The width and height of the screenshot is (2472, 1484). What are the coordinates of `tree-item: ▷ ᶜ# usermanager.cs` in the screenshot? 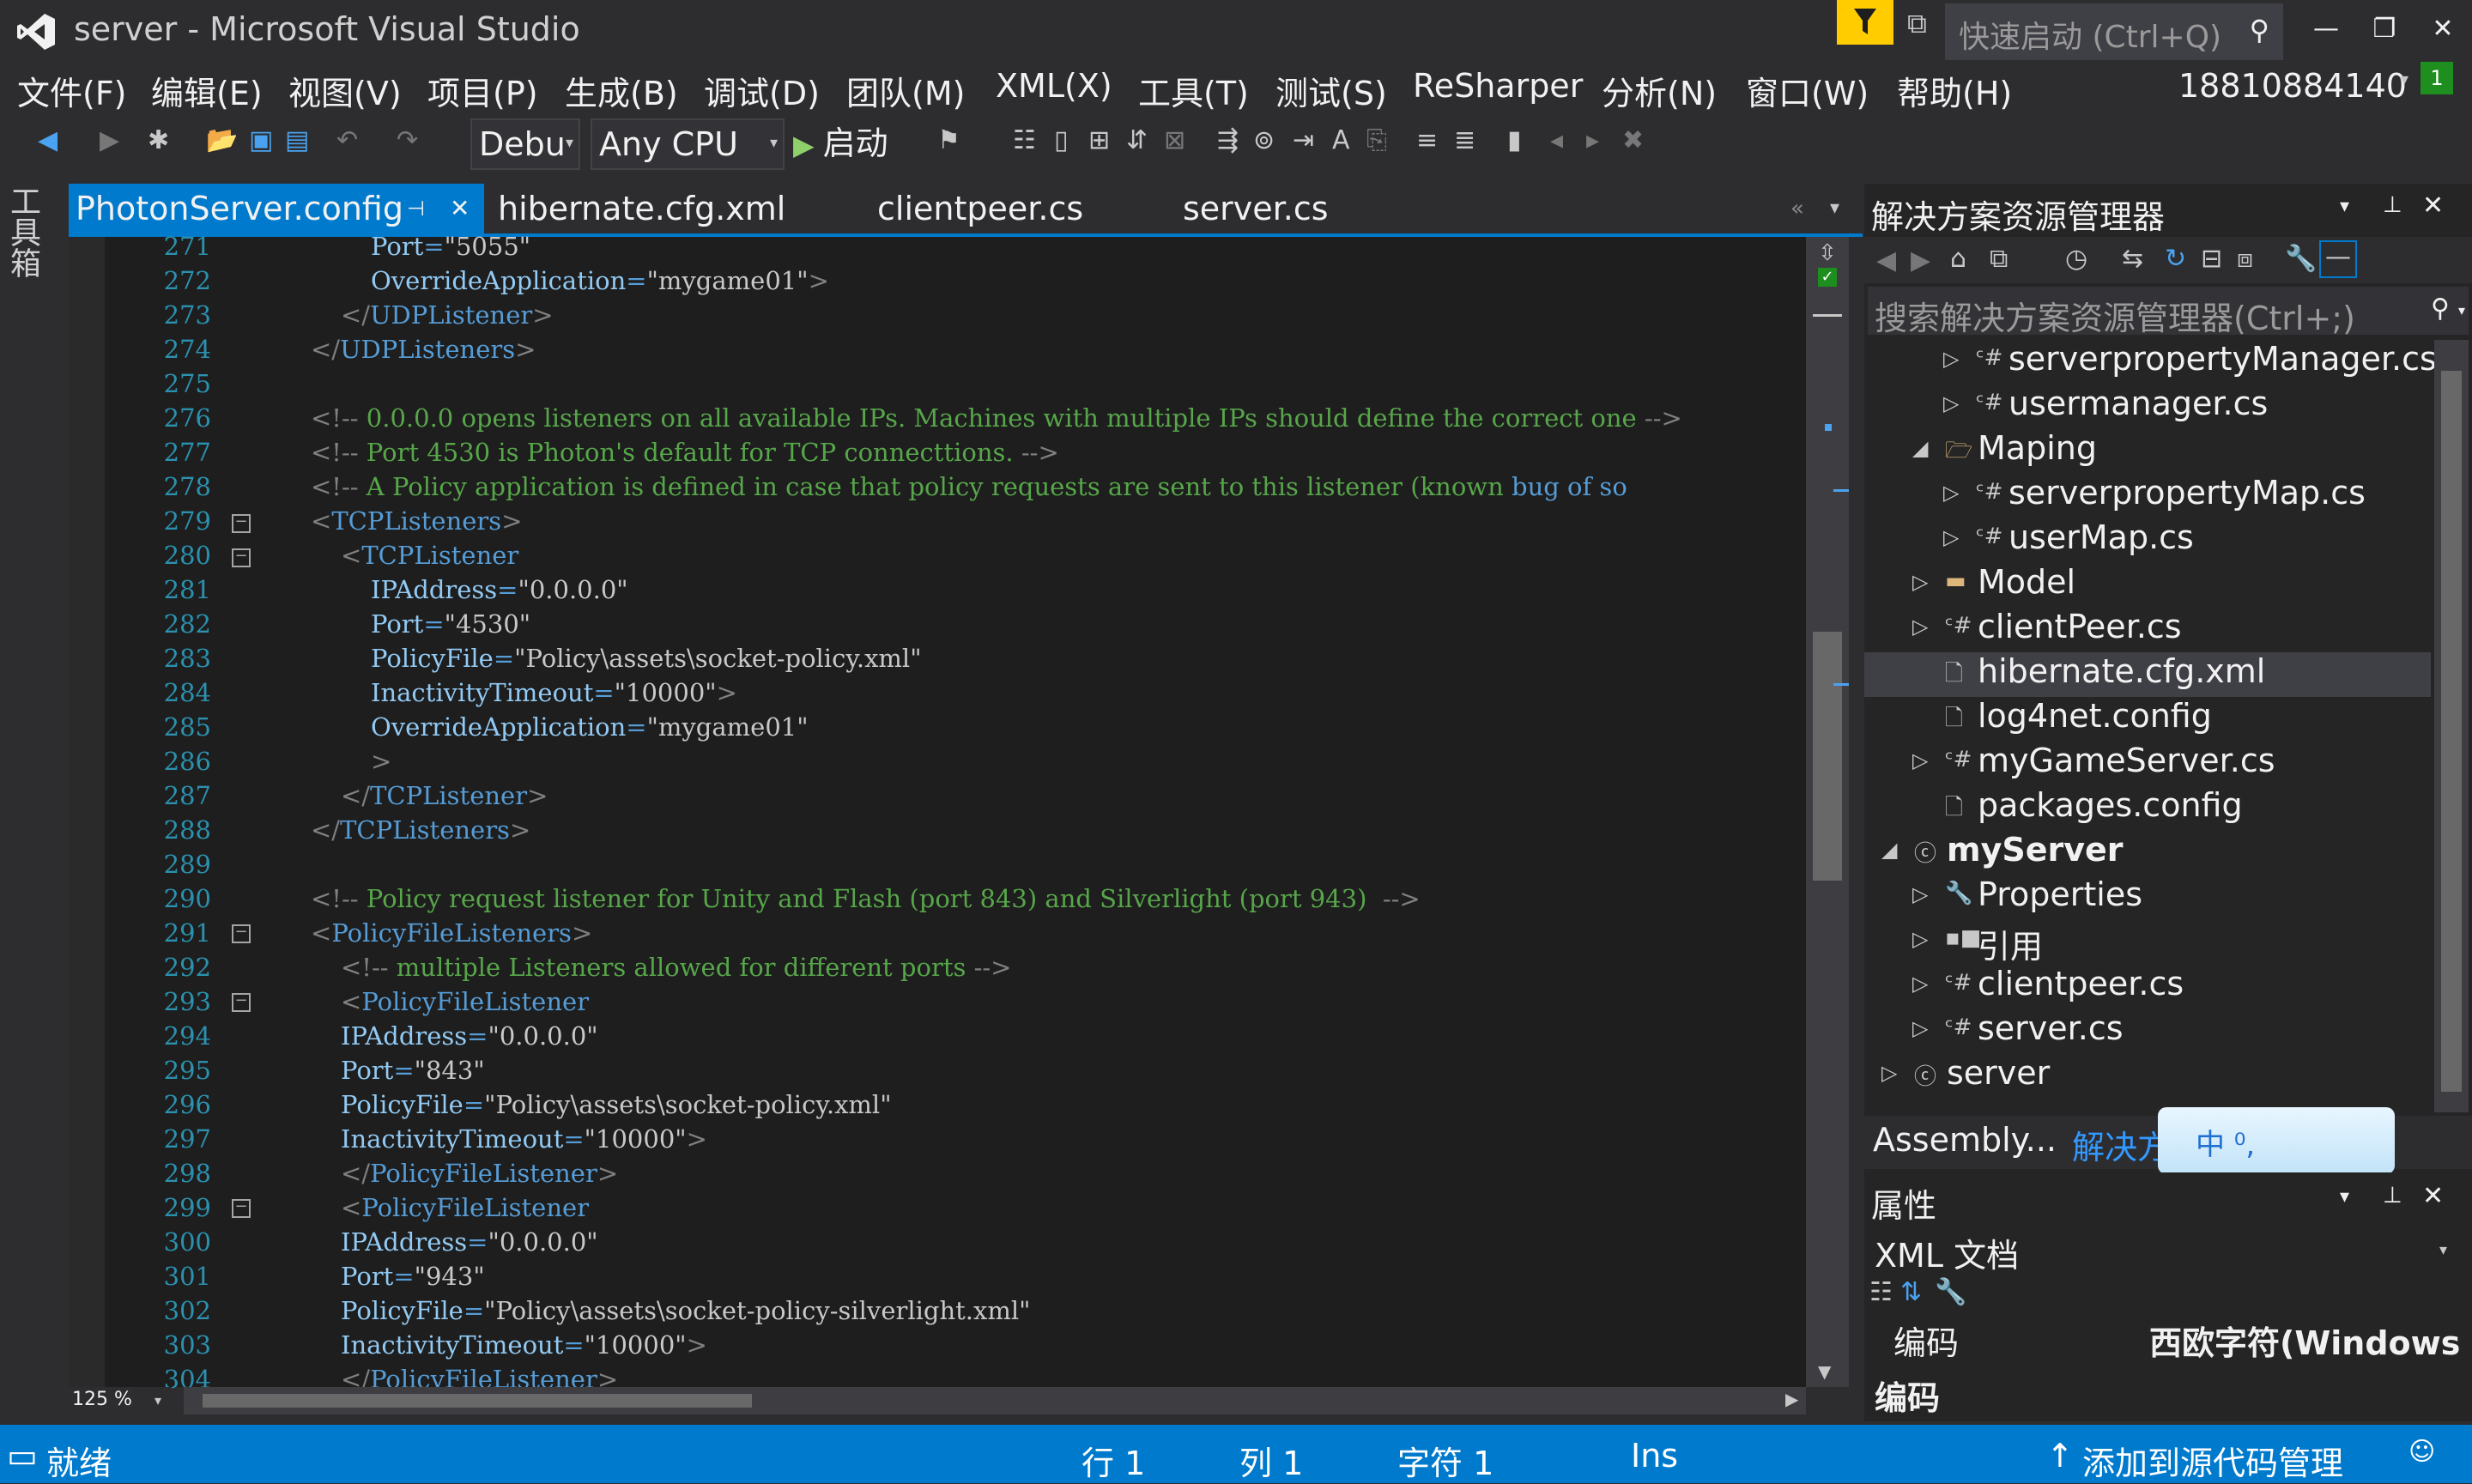 It's located at (2147, 407).